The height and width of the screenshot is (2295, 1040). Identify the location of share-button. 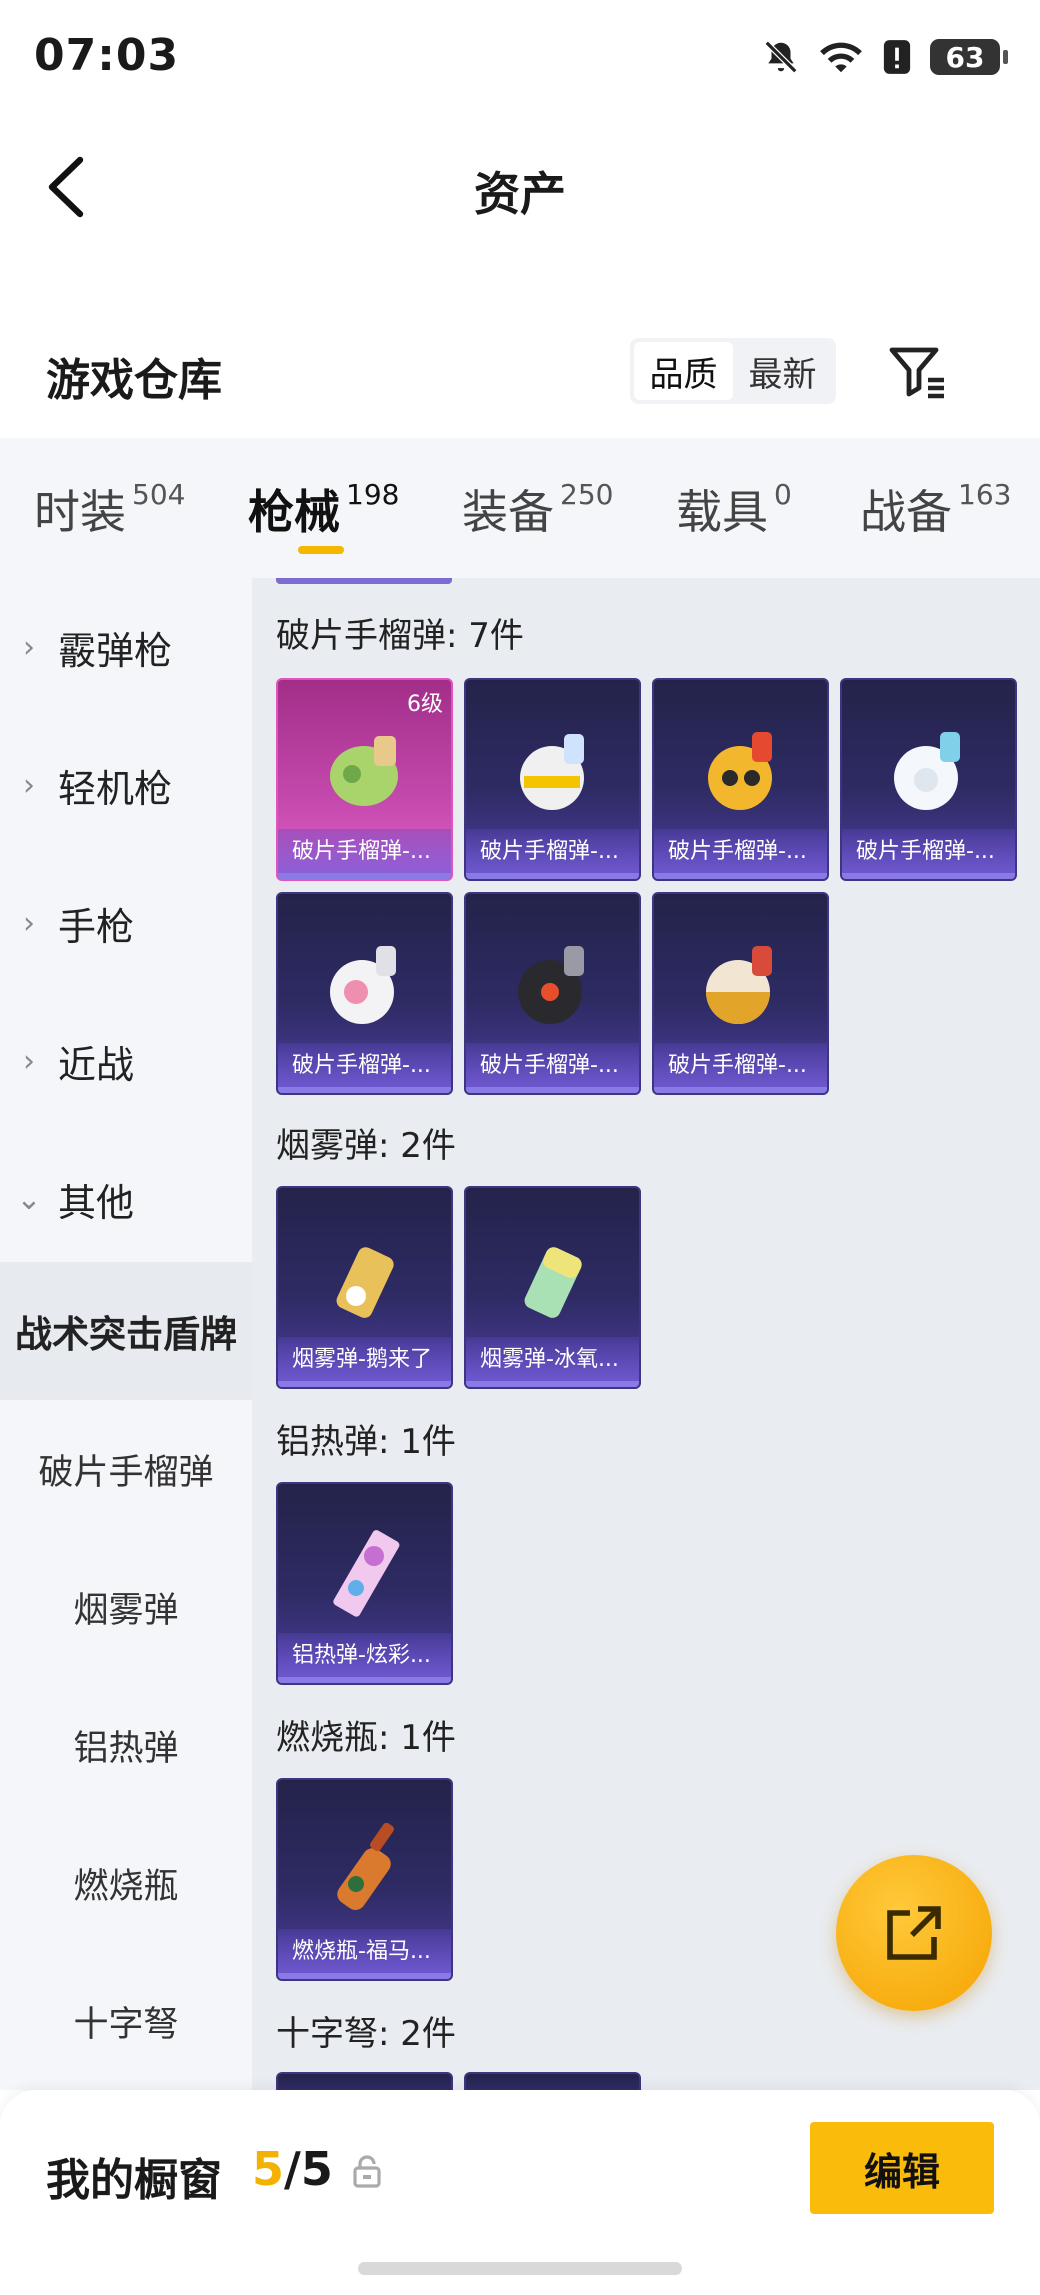
(914, 1933).